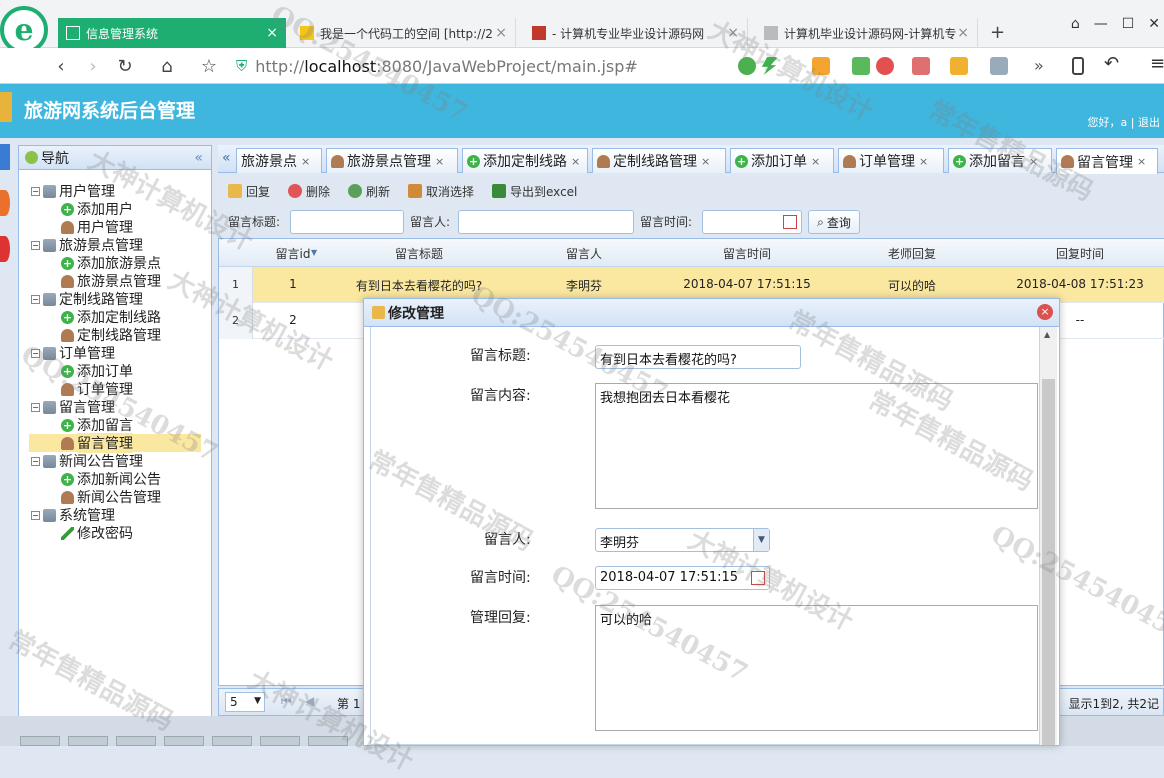 The width and height of the screenshot is (1164, 778). I want to click on back-icon: ‹, so click(61, 66).